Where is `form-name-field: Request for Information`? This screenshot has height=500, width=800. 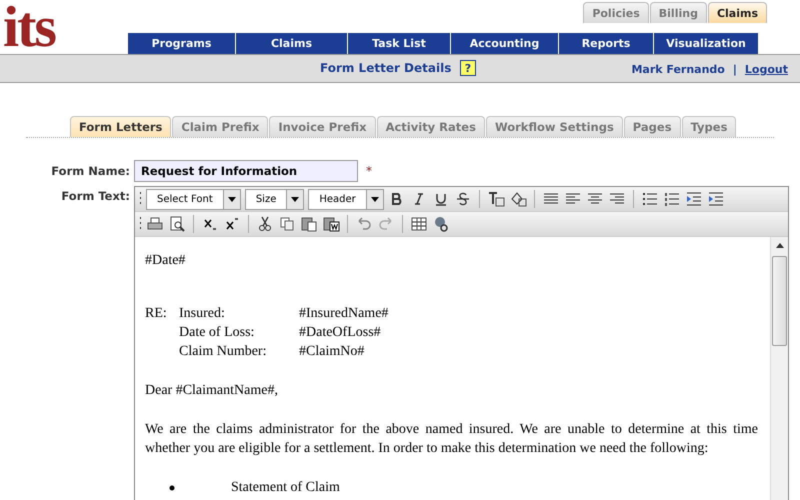 form-name-field: Request for Information is located at coordinates (246, 171).